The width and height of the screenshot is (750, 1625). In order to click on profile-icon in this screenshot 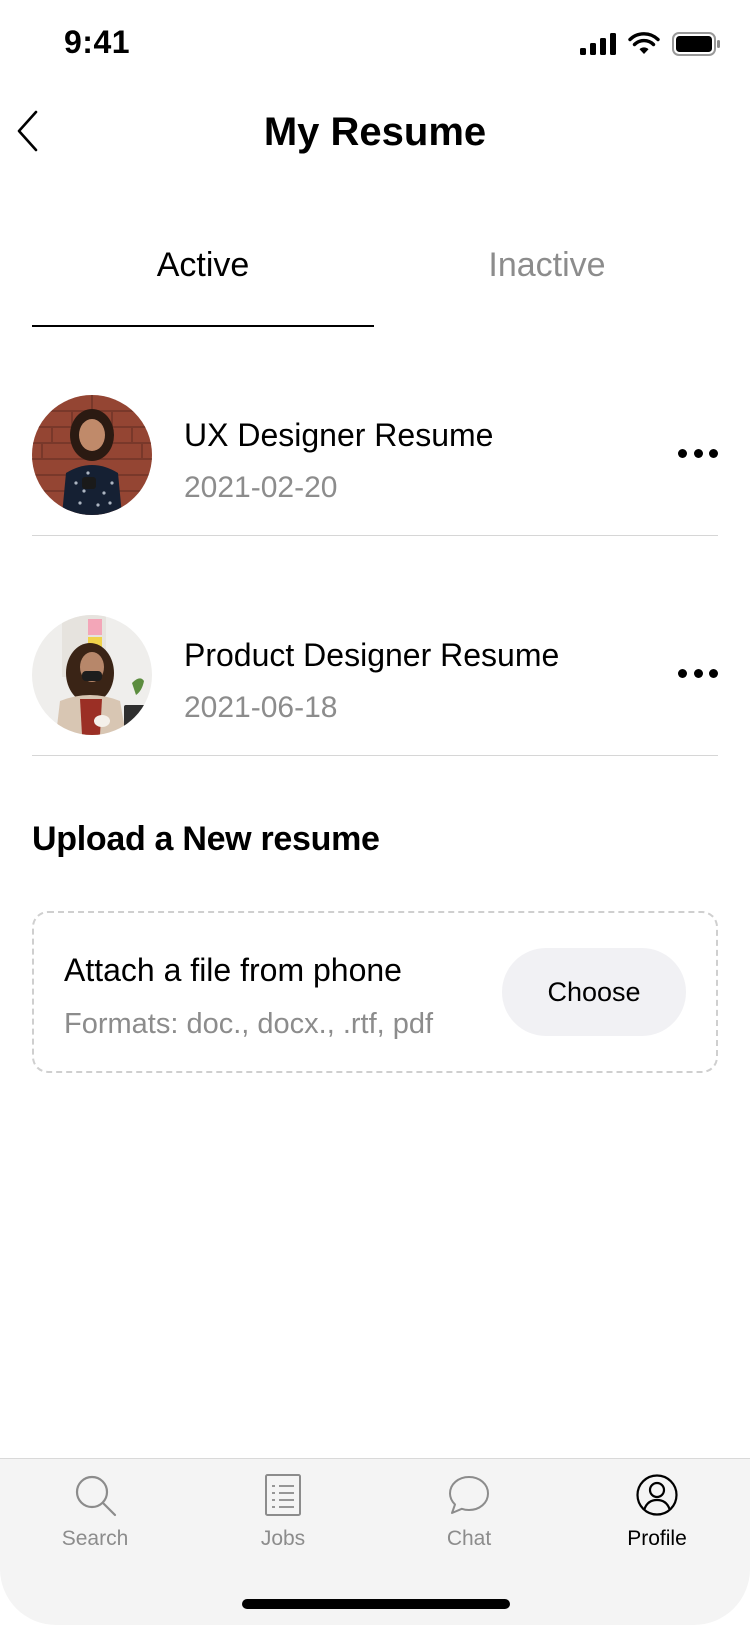, I will do `click(657, 1495)`.